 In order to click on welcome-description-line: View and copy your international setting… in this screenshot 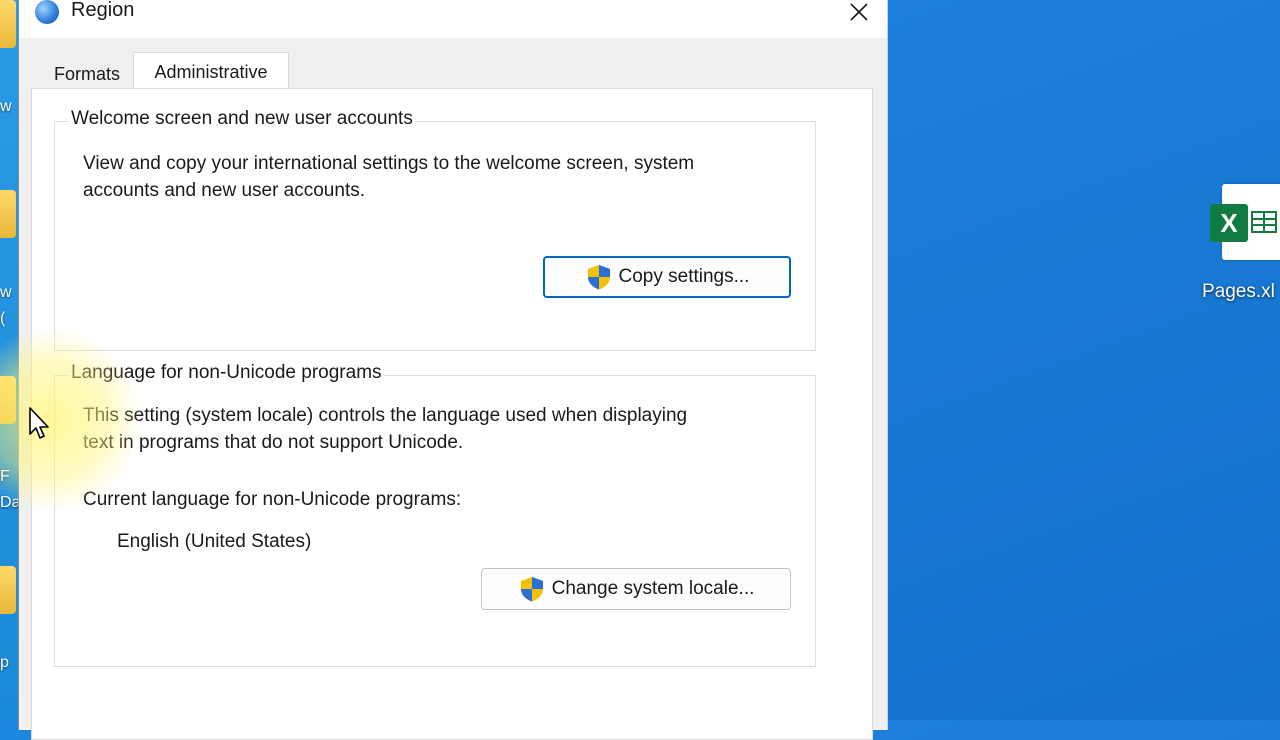, I will do `click(389, 163)`.